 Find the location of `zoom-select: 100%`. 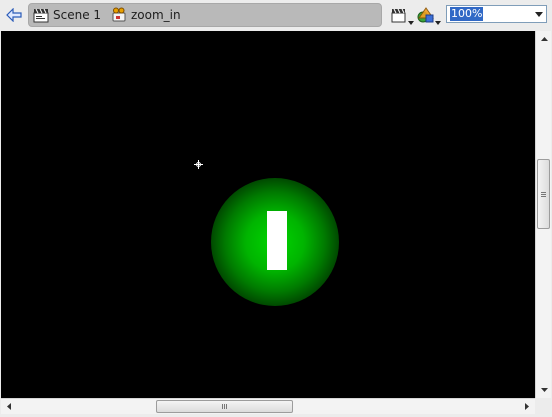

zoom-select: 100% is located at coordinates (496, 14).